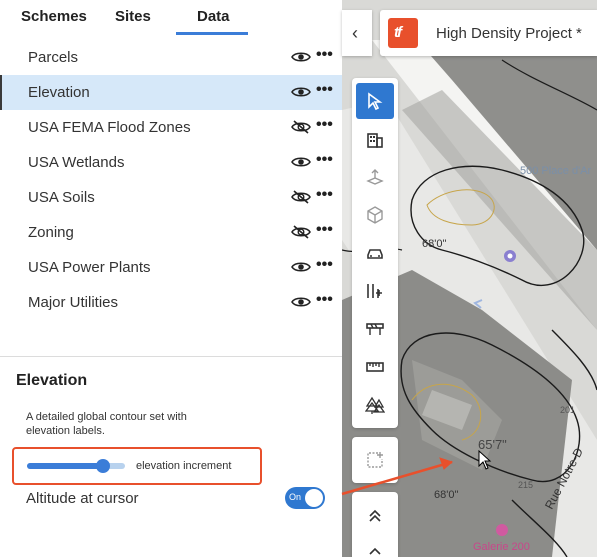  I want to click on altitude-toggle: On, so click(305, 498).